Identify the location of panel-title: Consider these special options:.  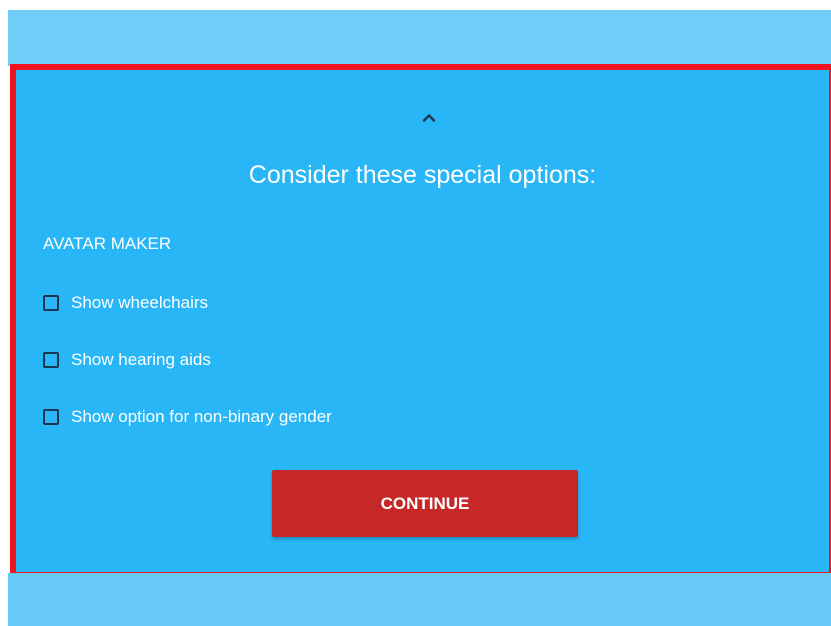
(422, 175).